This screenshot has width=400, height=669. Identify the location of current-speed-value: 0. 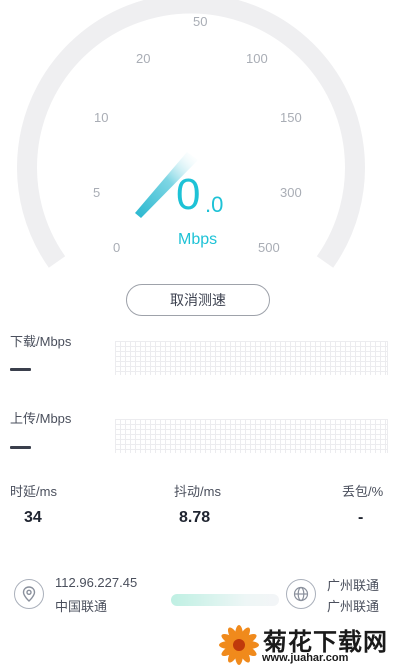
(188, 194).